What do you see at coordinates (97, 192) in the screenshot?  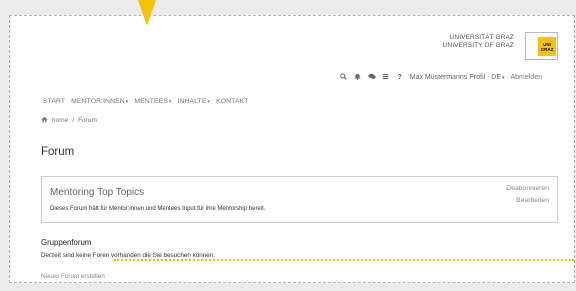 I see `forum-card-title: Mentoring Top Topics` at bounding box center [97, 192].